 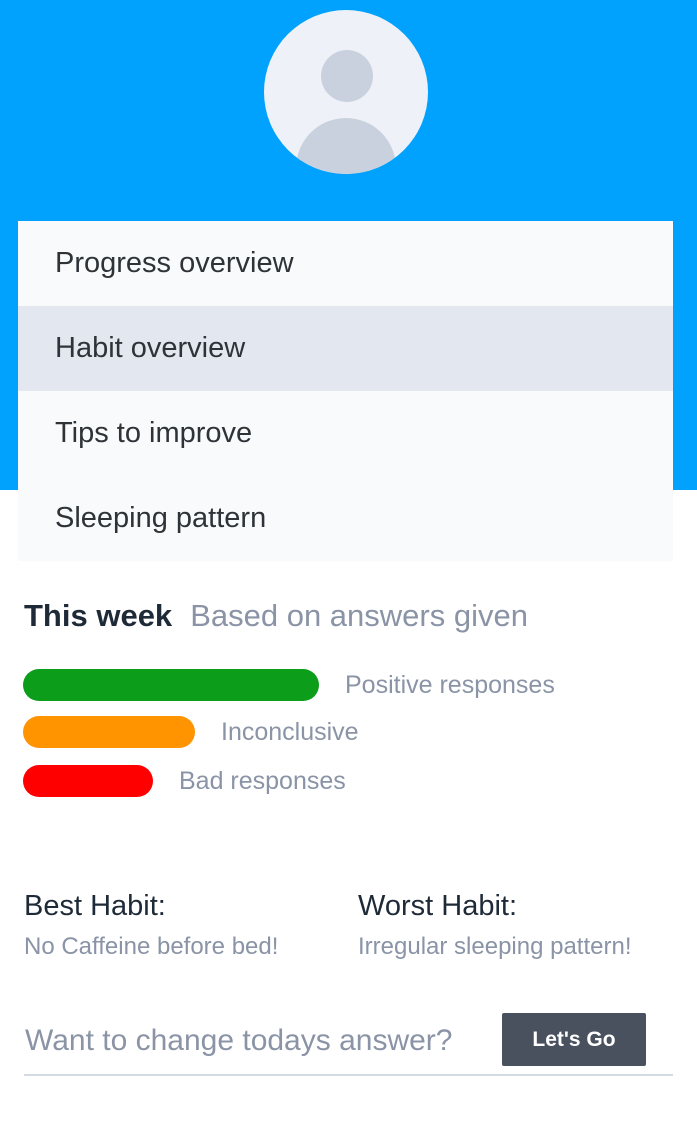 I want to click on lets-go-button: Let's Go, so click(x=574, y=1039).